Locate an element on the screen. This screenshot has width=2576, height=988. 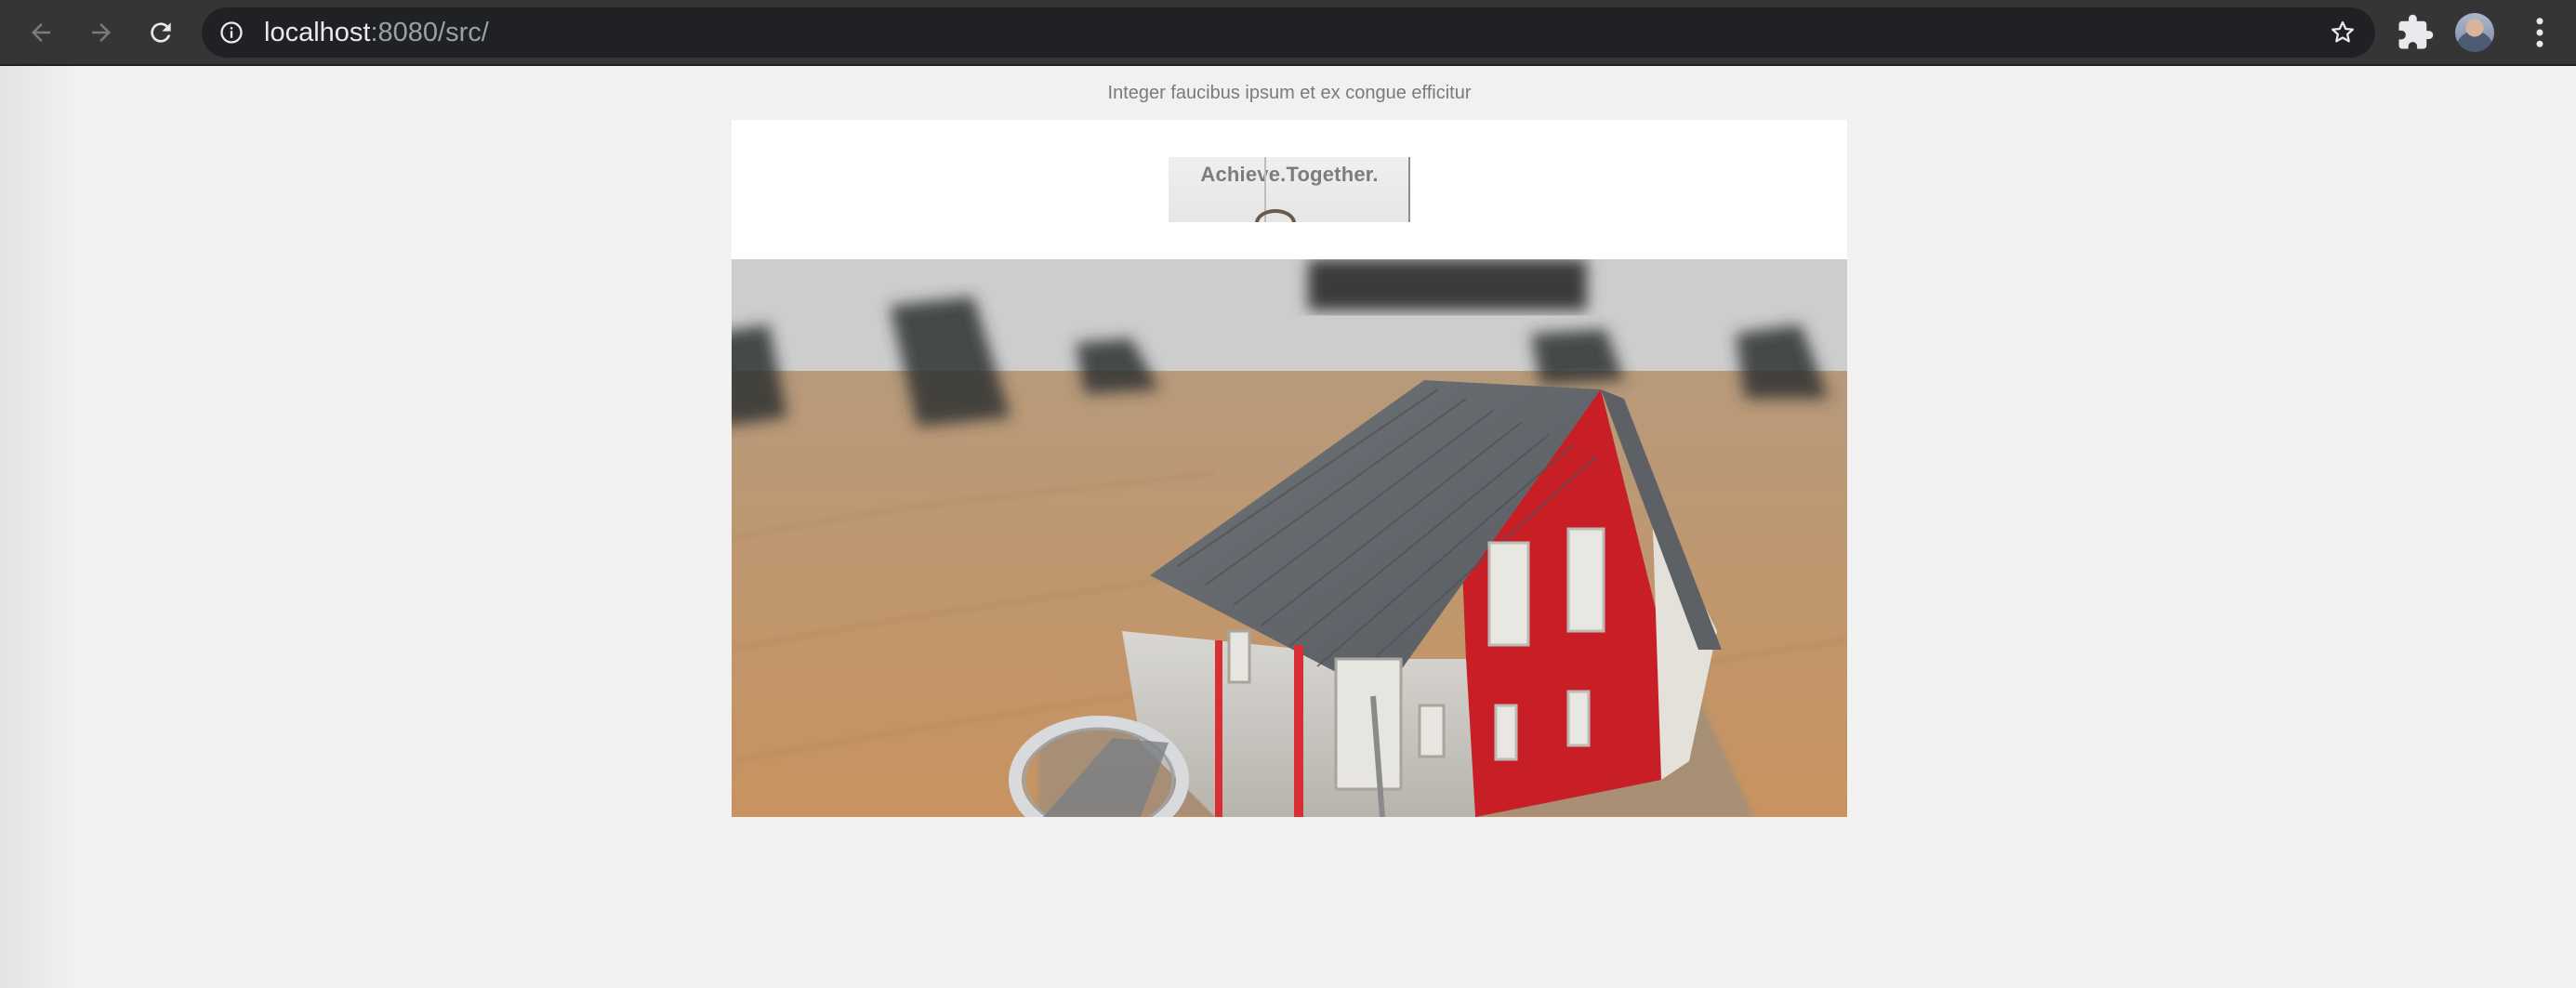
forward-arrow-icon is located at coordinates (101, 33).